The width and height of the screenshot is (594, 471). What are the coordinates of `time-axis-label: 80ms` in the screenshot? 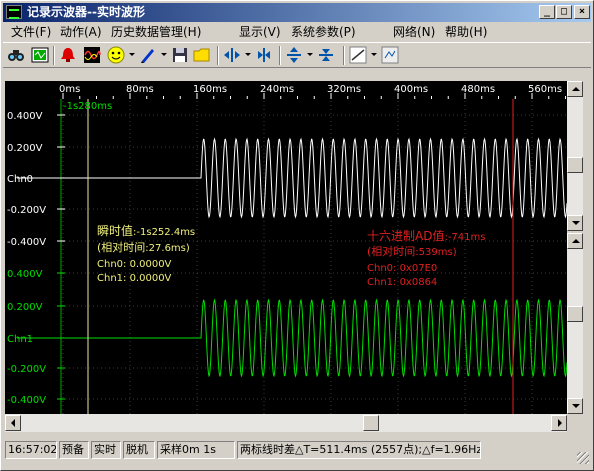 It's located at (140, 89).